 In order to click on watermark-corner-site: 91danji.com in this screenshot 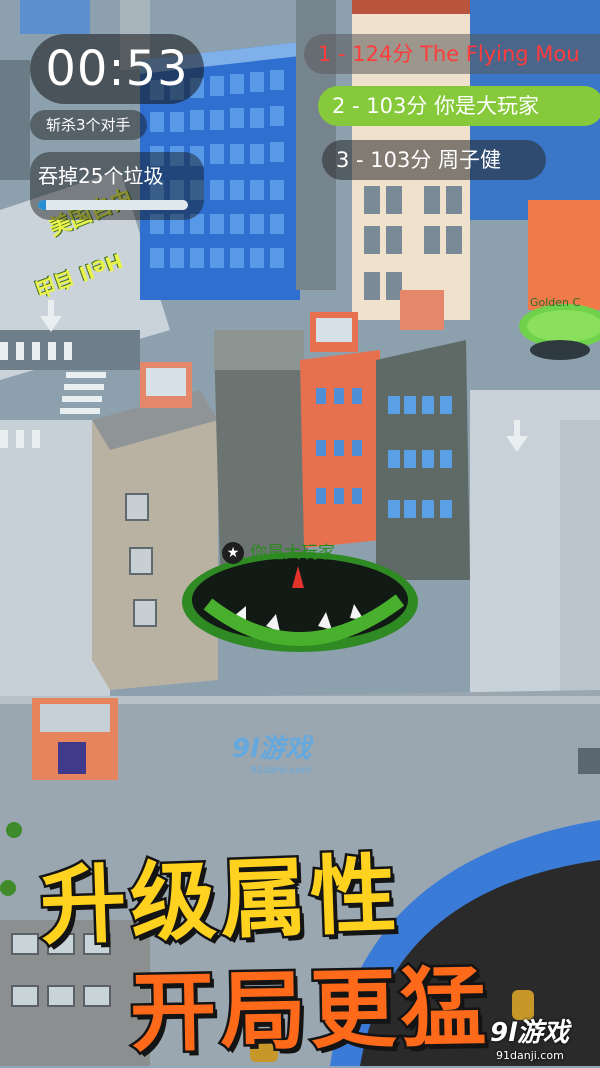, I will do `click(530, 1055)`.